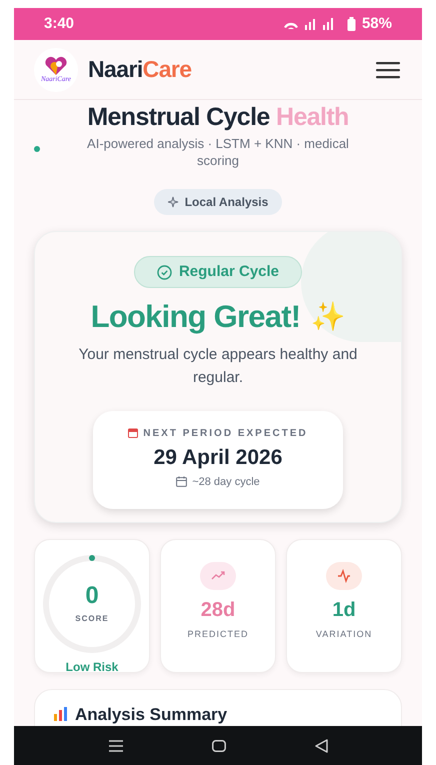  I want to click on headline: Looking Great!, so click(195, 317).